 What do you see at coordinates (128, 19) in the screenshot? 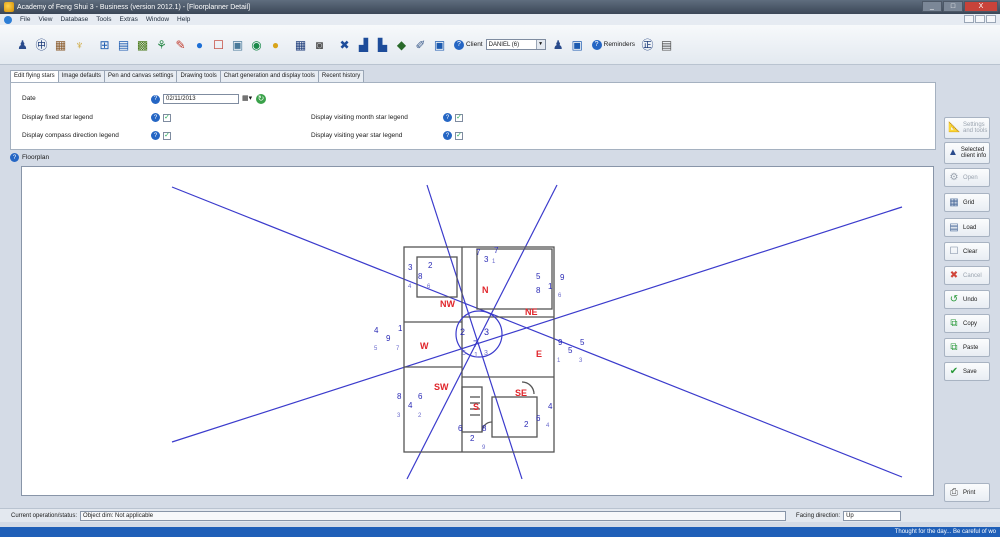
I see `menu-extras: Extras` at bounding box center [128, 19].